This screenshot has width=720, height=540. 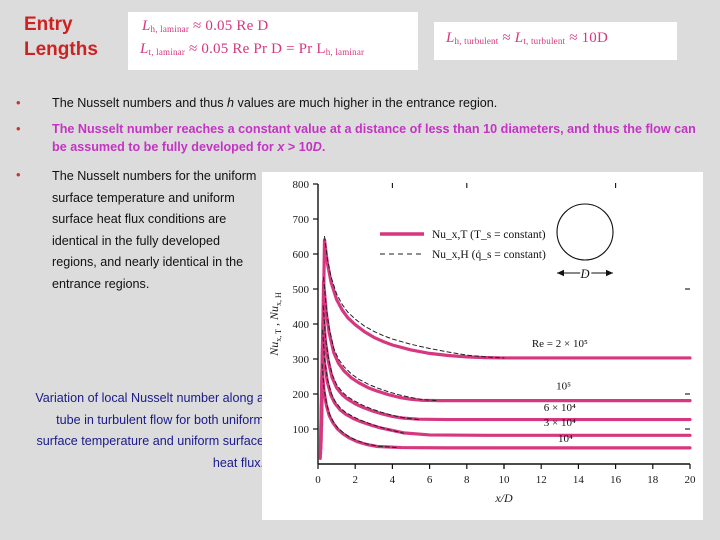 What do you see at coordinates (167, 52) in the screenshot?
I see `formula-lhs-subscript: t, laminar` at bounding box center [167, 52].